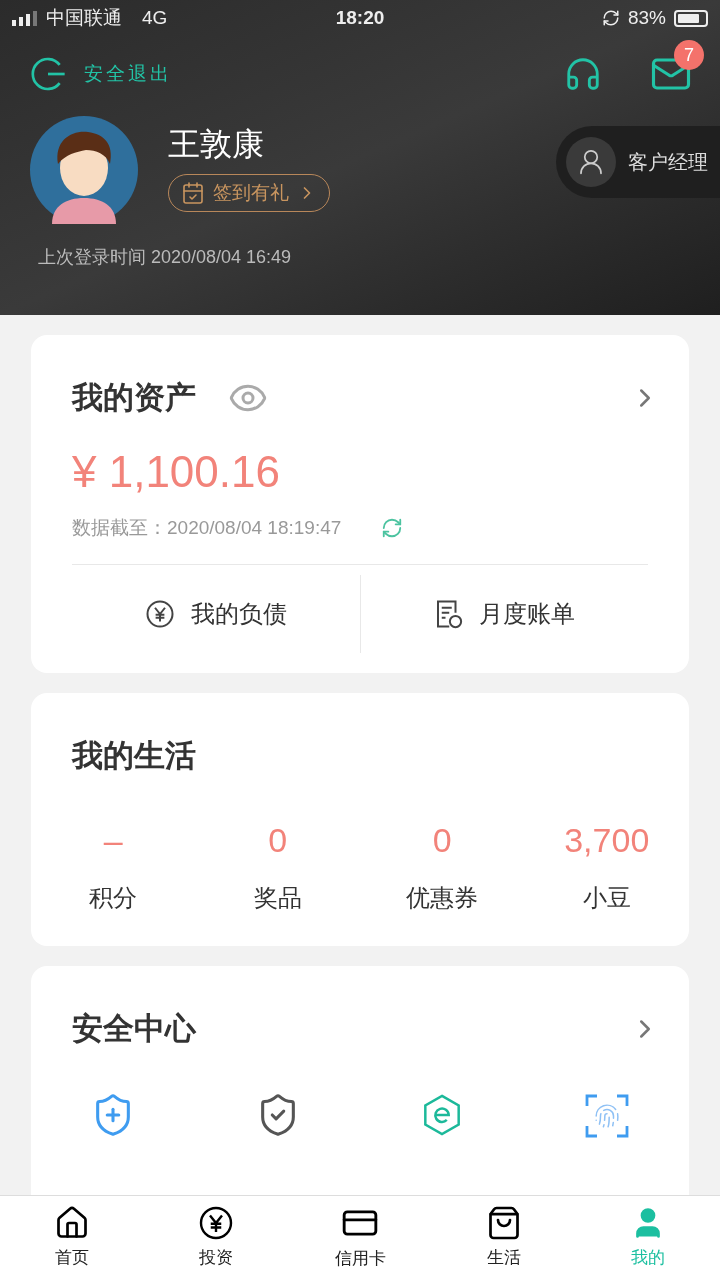 This screenshot has width=720, height=1280. Describe the element at coordinates (155, 17) in the screenshot. I see `network-type: 4G` at that location.